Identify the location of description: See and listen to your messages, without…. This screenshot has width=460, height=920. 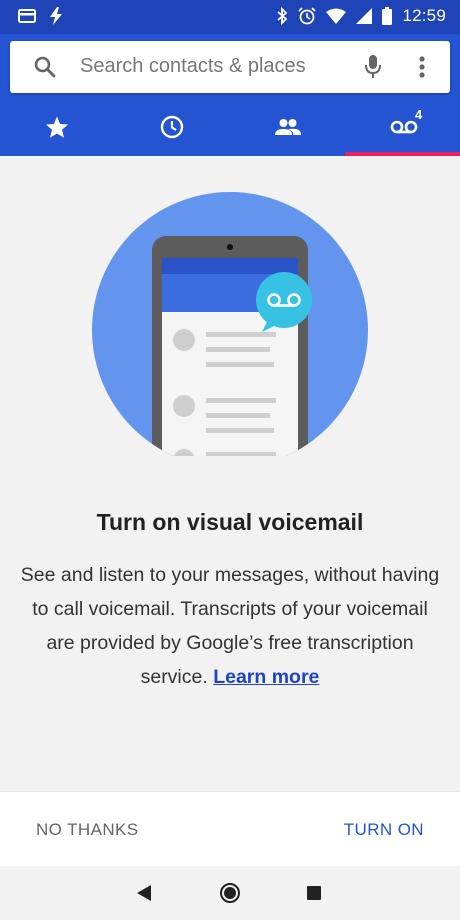
(230, 626).